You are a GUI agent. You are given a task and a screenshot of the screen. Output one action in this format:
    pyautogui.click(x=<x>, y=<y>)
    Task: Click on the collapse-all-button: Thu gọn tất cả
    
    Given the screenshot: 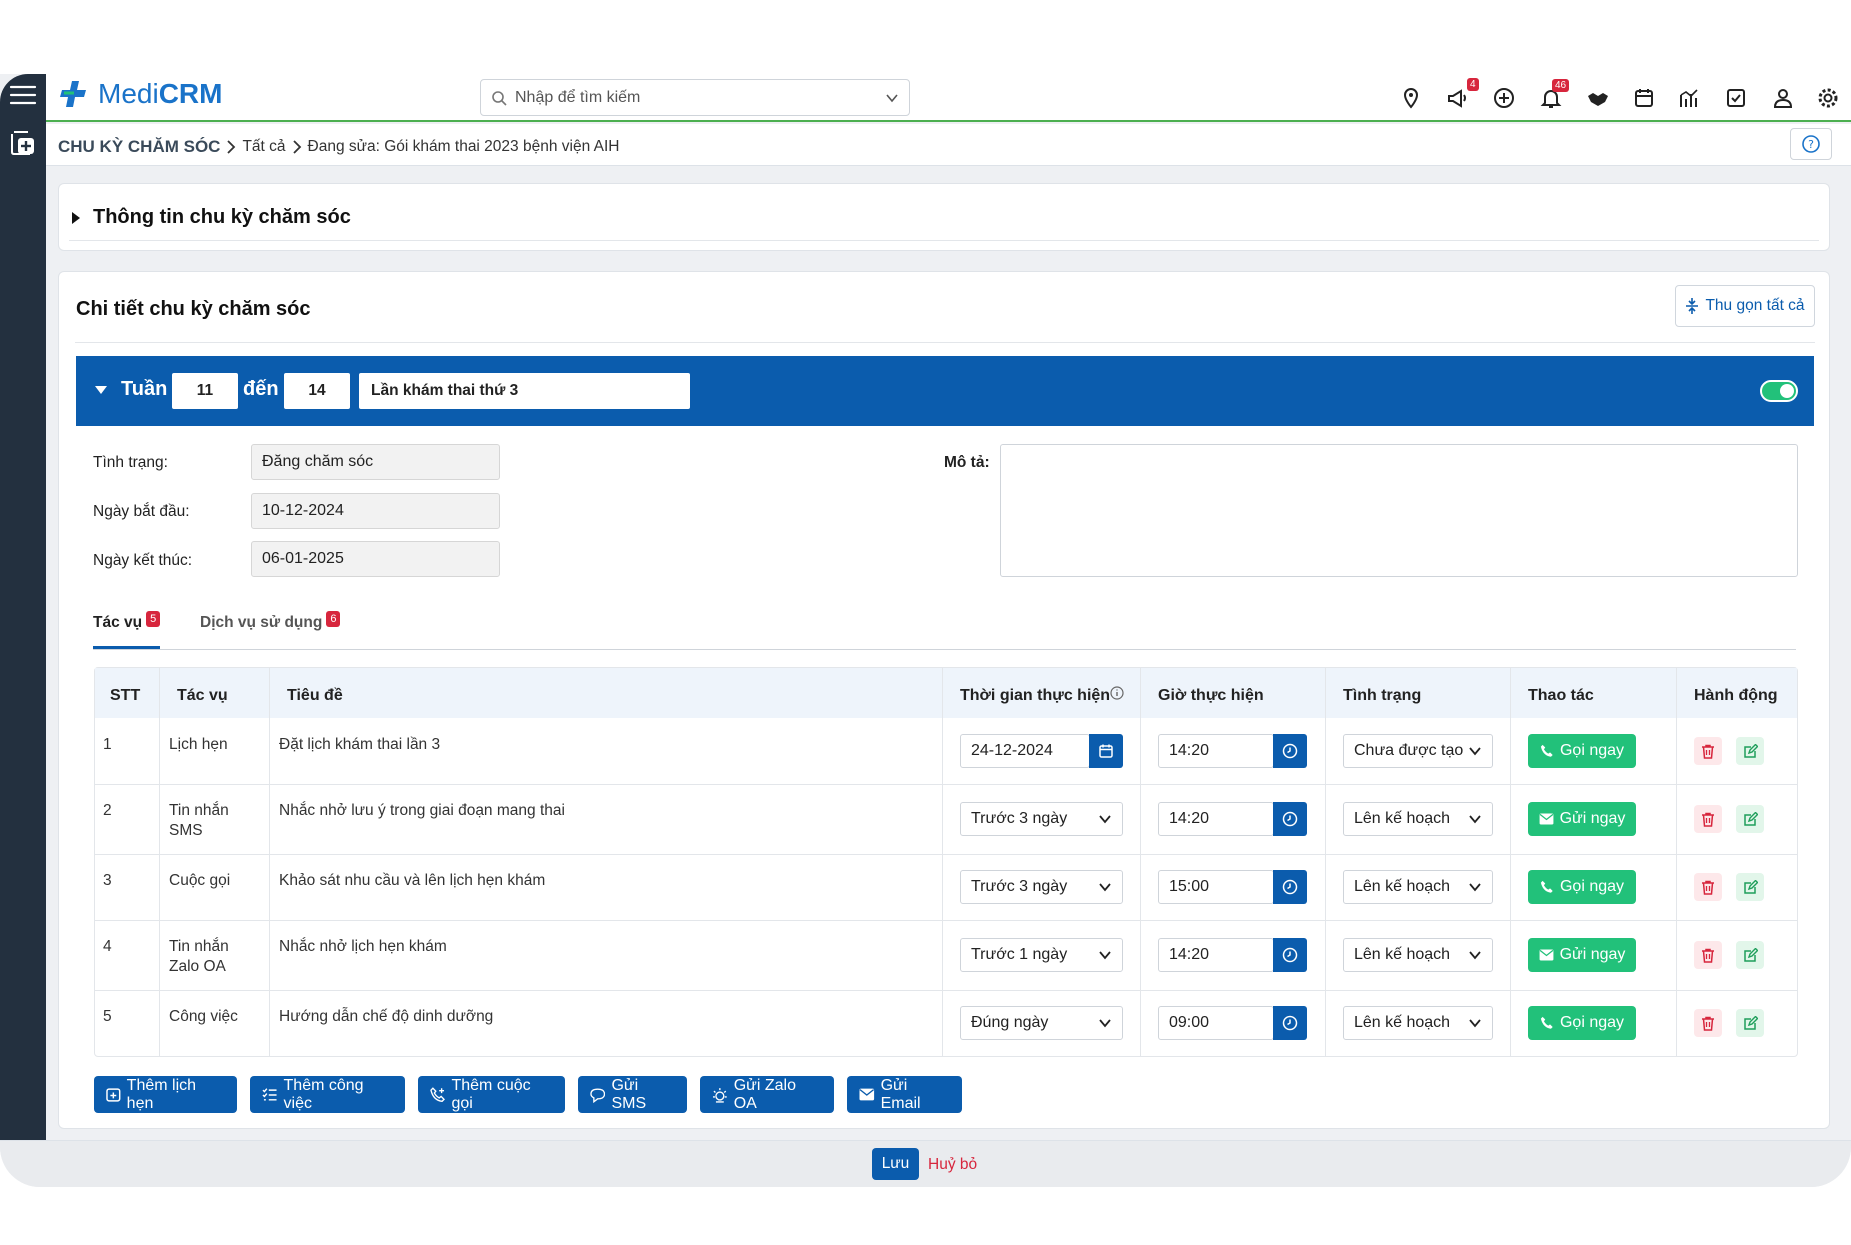 What is the action you would take?
    pyautogui.click(x=1745, y=306)
    